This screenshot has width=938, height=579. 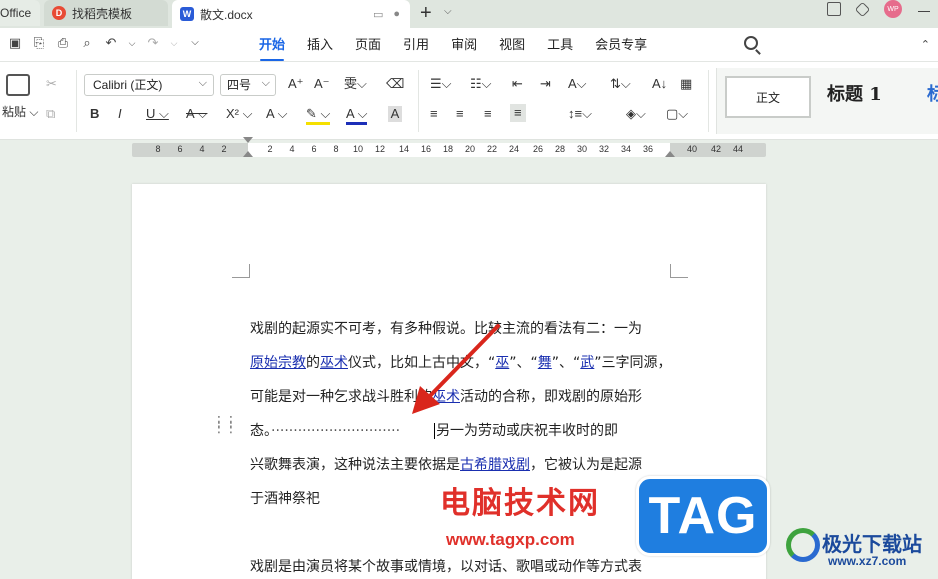 I want to click on line-5: 兴歌舞表演，这种说法主要依据是古希腊戏剧，它被认为是起源, so click(x=462, y=465).